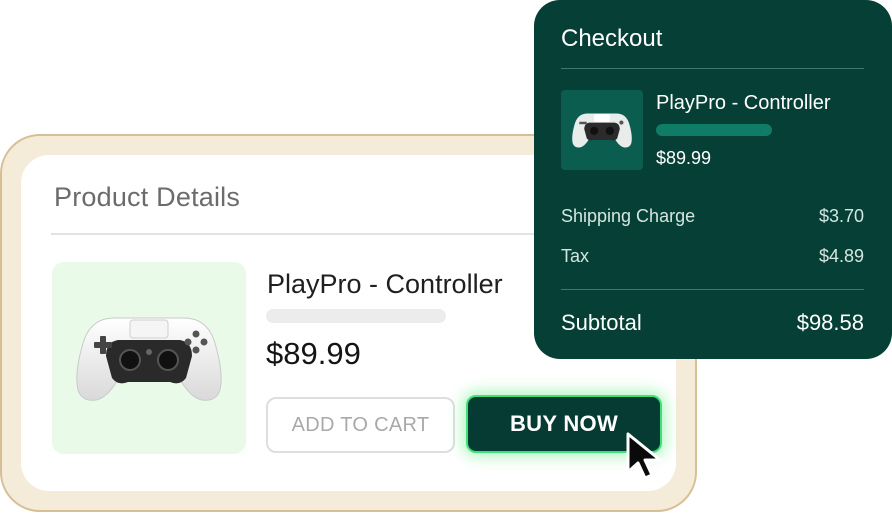 The image size is (892, 514). Describe the element at coordinates (712, 323) in the screenshot. I see `subtotal-row: Subtotal $98.58` at that location.